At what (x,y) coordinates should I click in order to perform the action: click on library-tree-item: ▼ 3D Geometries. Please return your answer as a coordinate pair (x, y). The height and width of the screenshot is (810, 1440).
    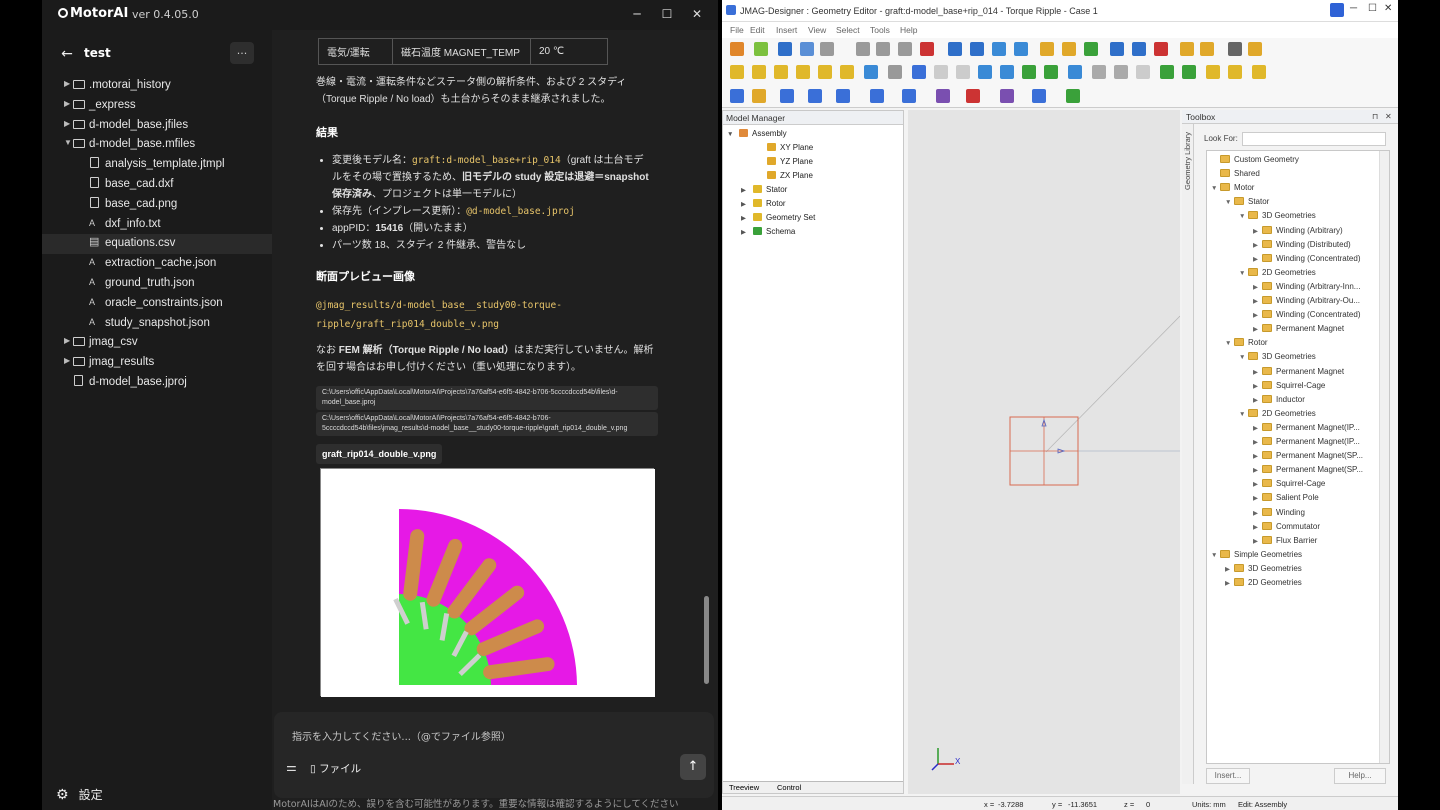
    Looking at the image, I should click on (1277, 215).